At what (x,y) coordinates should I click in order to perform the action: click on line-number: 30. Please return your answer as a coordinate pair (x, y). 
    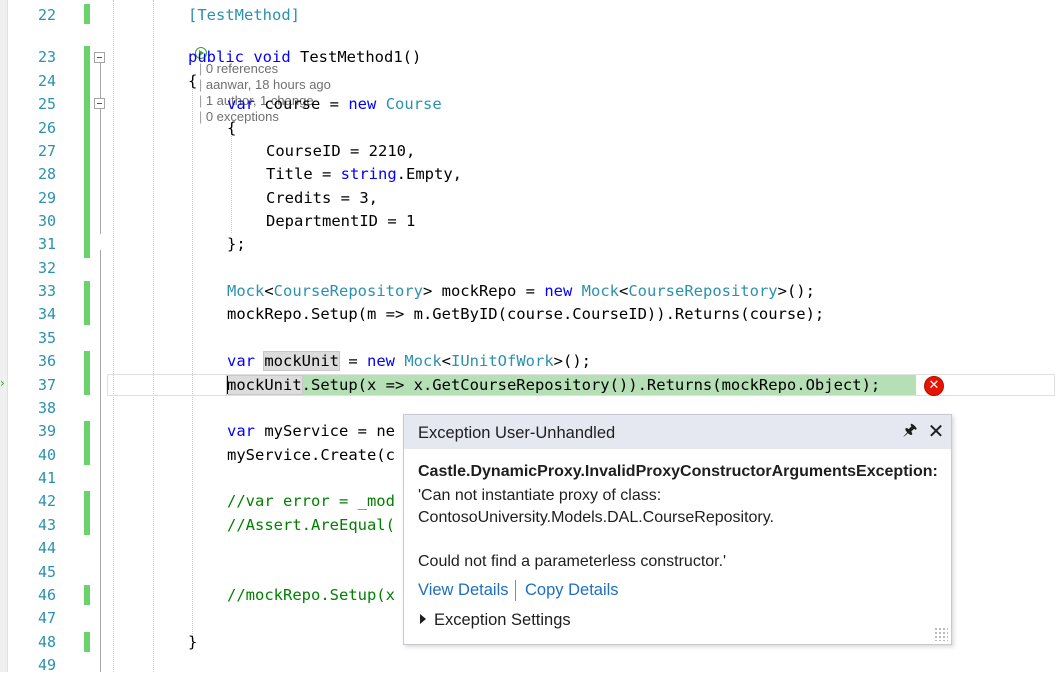
    Looking at the image, I should click on (46, 221).